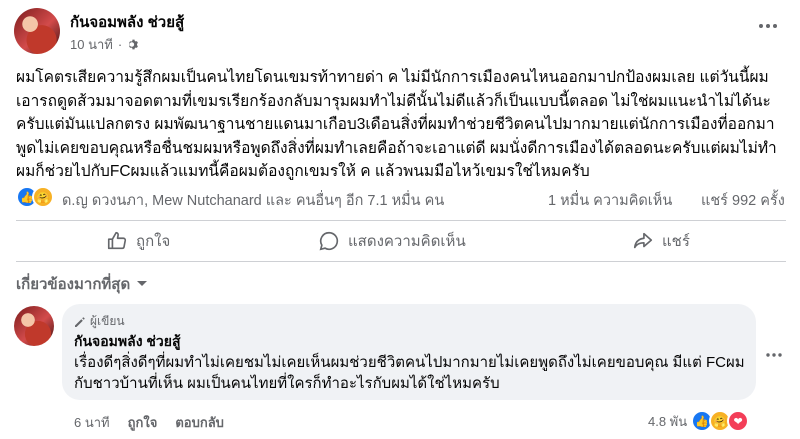  Describe the element at coordinates (117, 241) in the screenshot. I see `thumbs-up-icon` at that location.